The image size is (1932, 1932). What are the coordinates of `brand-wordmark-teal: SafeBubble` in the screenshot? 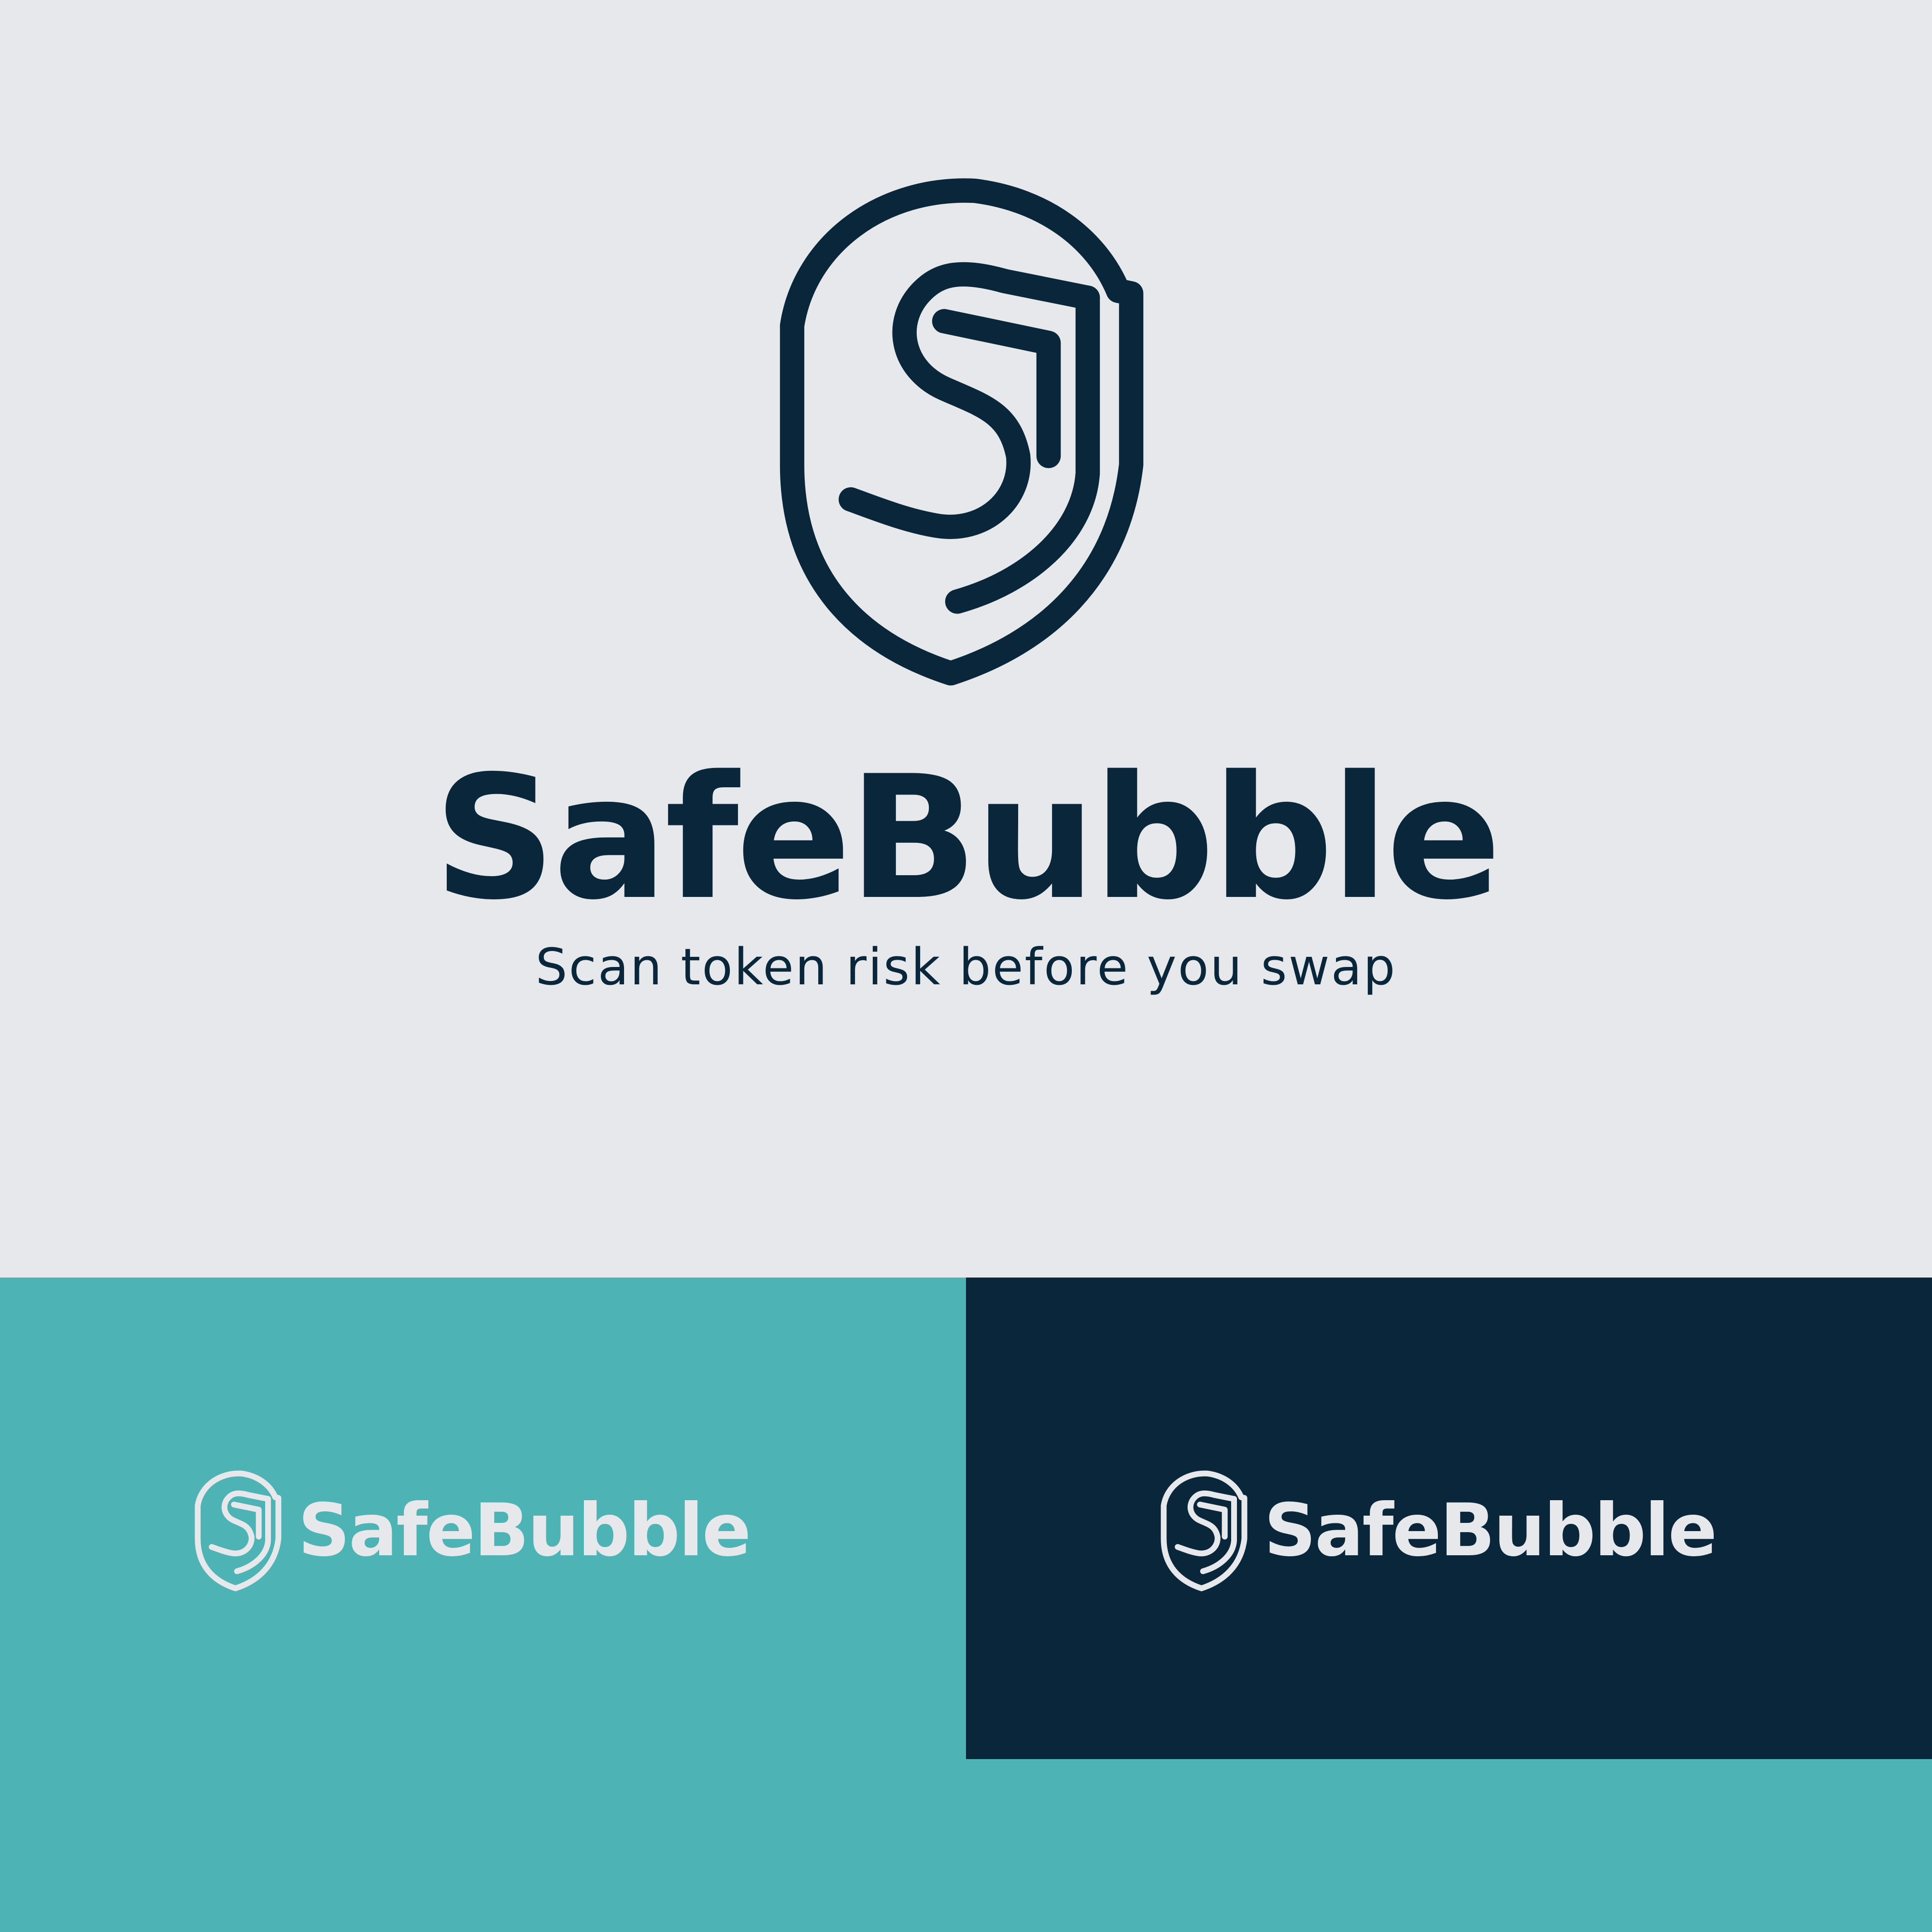 It's located at (524, 1530).